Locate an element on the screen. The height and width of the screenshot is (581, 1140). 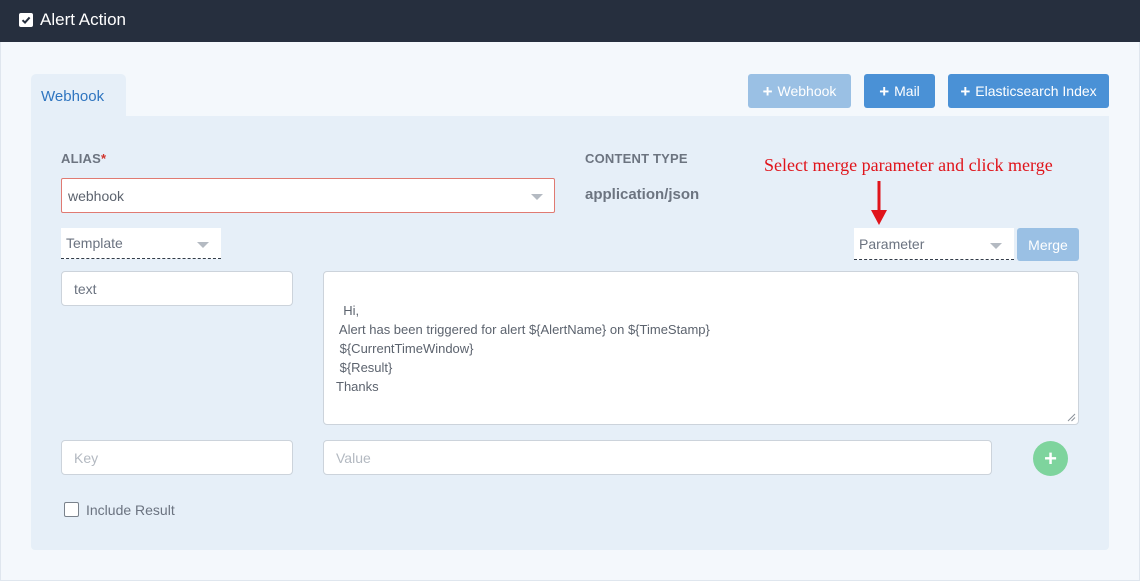
format-input-value: text is located at coordinates (85, 288).